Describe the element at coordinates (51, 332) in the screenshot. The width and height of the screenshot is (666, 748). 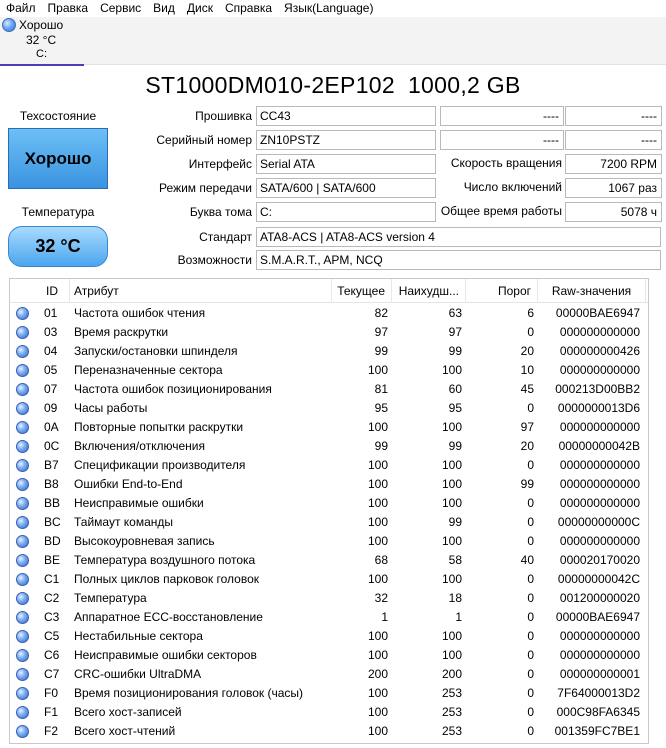
I see `cell-id: 03` at that location.